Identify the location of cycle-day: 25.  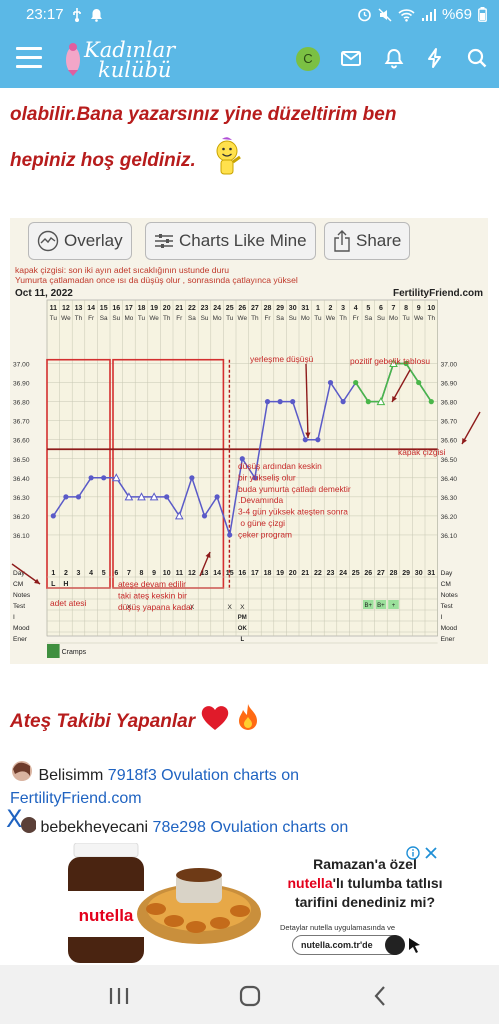
(356, 573).